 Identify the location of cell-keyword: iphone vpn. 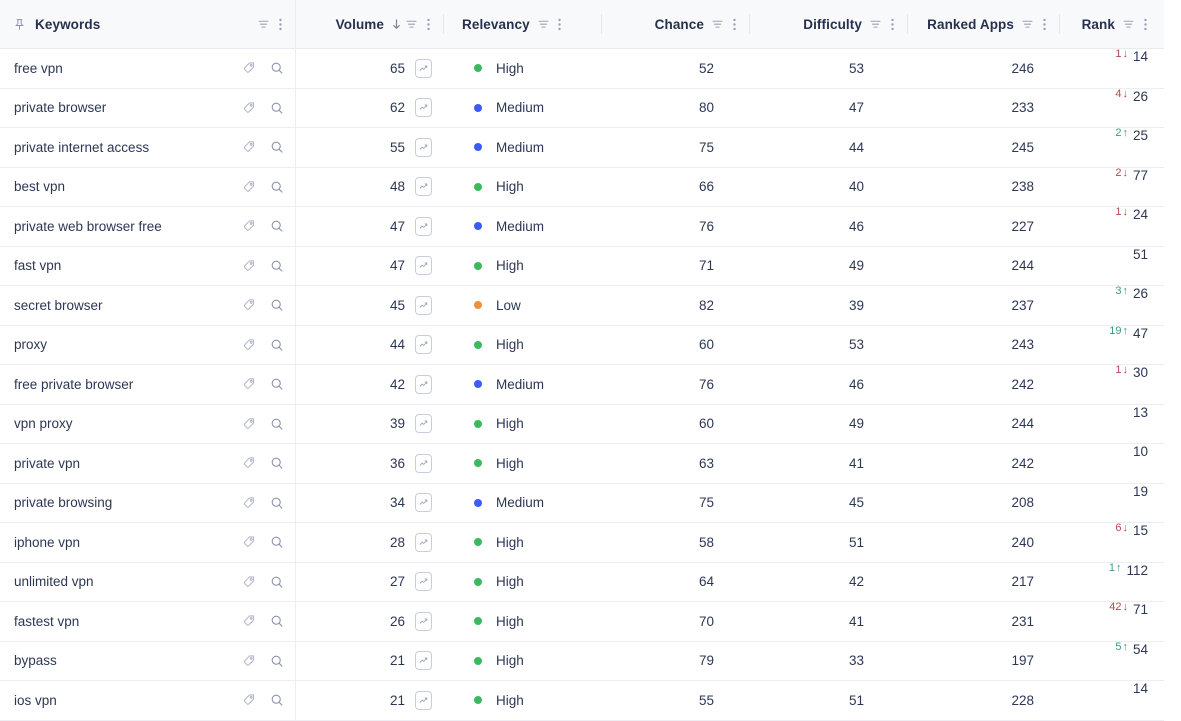
(148, 542).